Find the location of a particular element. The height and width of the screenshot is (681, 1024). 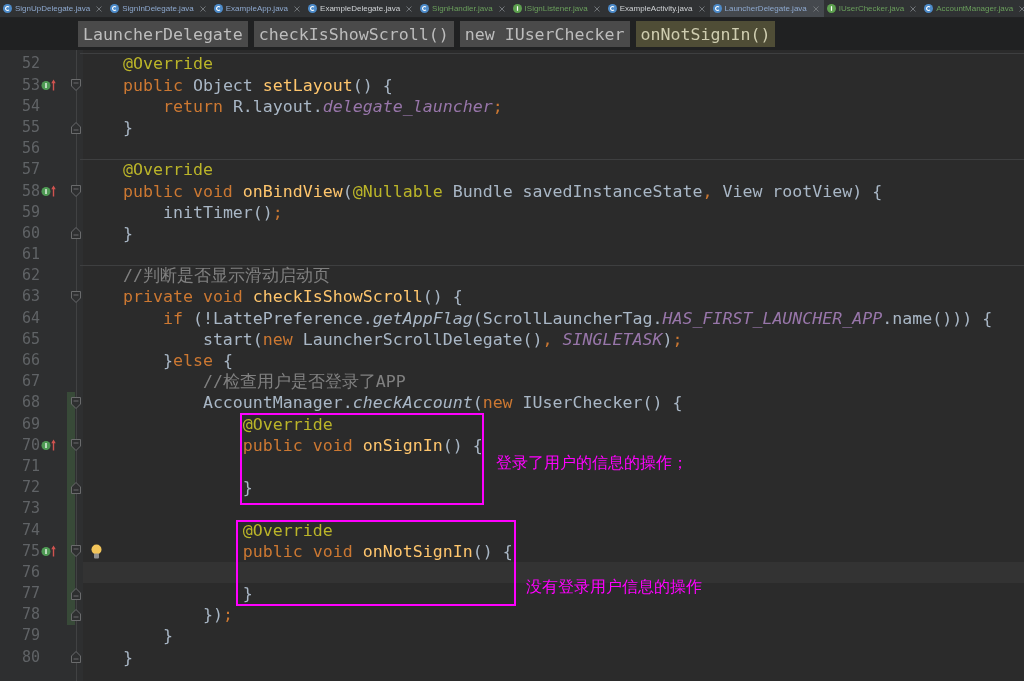

file-tab: ExampleActivity.java is located at coordinates (657, 8).